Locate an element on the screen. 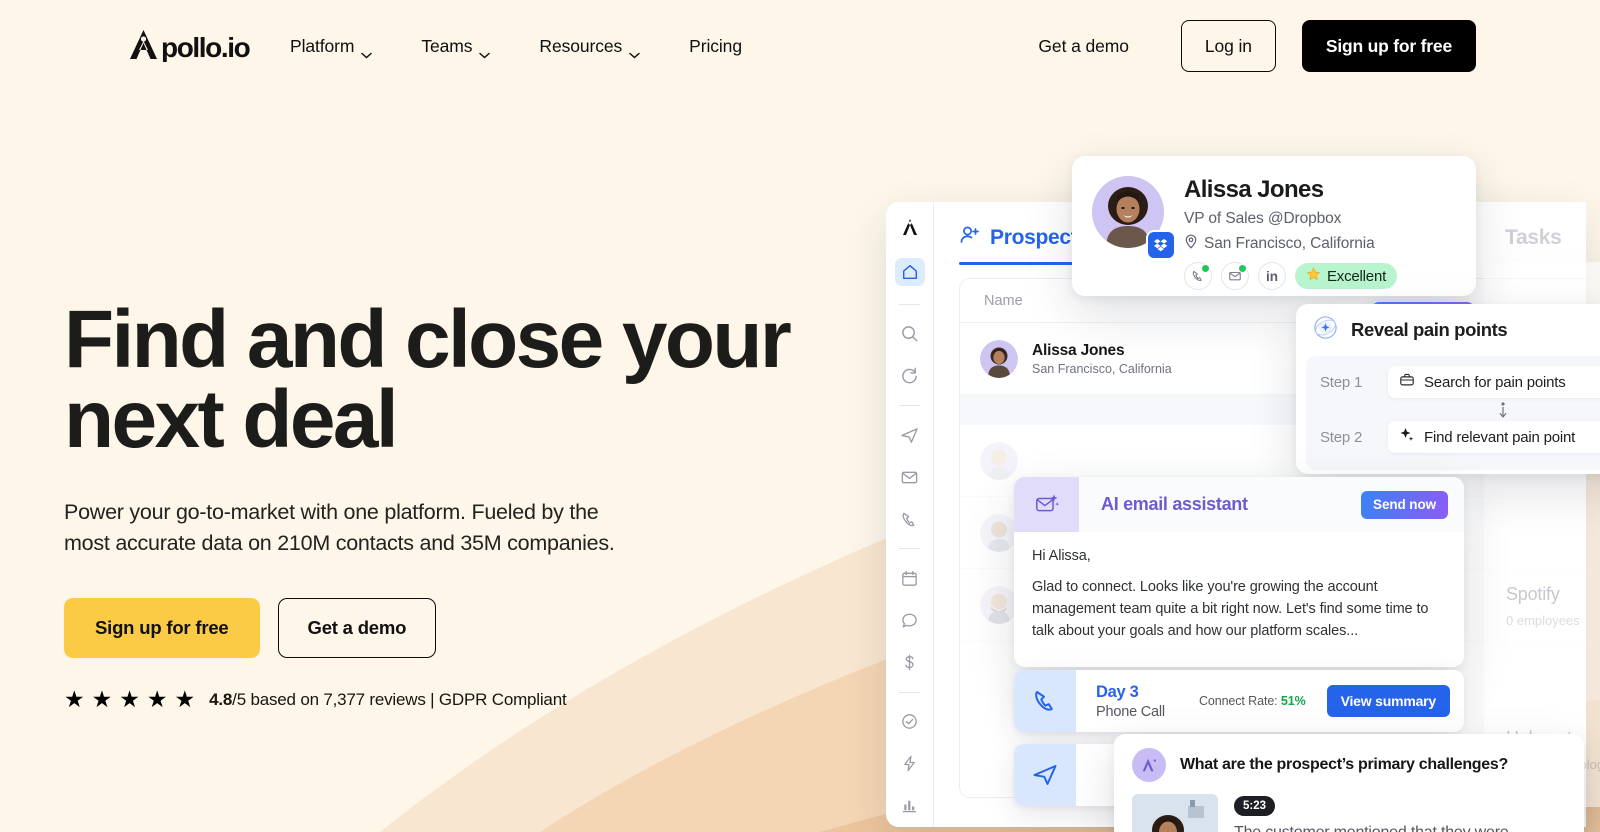 The image size is (1600, 832). chat-icon is located at coordinates (910, 620).